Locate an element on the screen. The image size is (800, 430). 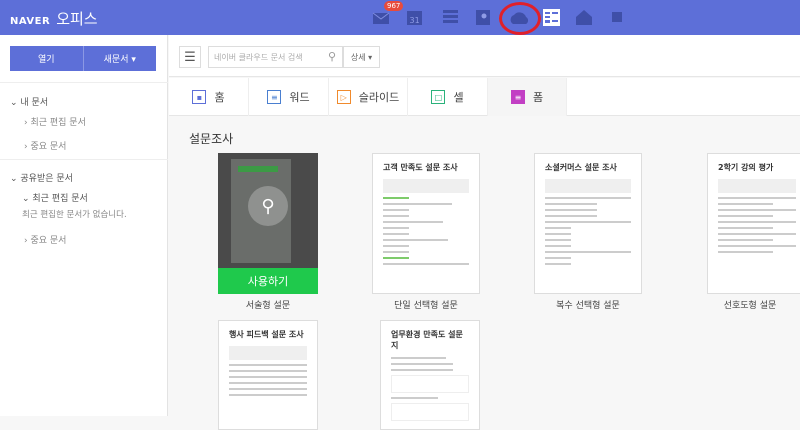
search-icon: ⚲ is located at coordinates (332, 56).